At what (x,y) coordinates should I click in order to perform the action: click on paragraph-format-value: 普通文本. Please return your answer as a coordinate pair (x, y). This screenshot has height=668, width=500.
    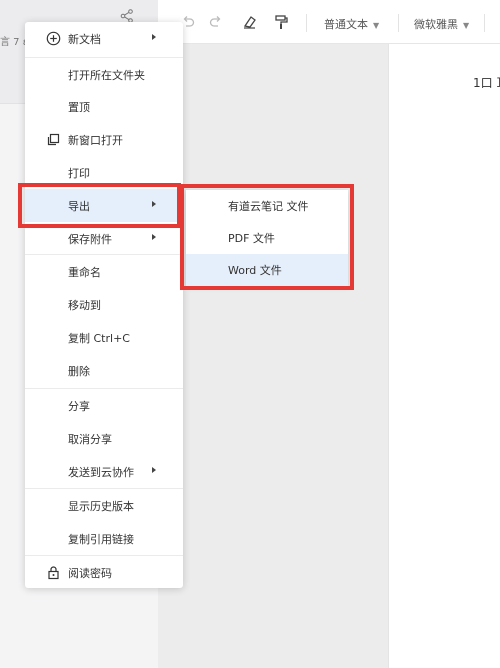
    Looking at the image, I should click on (346, 24).